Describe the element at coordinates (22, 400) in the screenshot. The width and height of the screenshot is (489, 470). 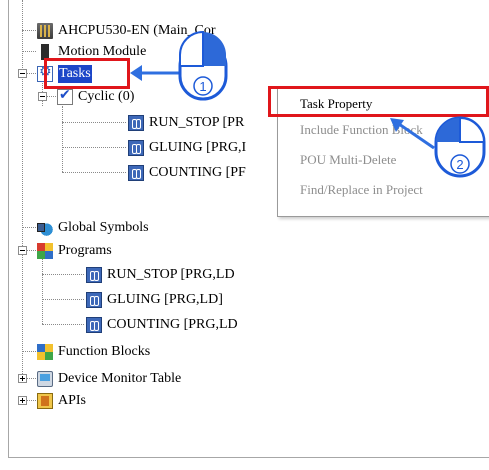
I see `expand-apis-button` at that location.